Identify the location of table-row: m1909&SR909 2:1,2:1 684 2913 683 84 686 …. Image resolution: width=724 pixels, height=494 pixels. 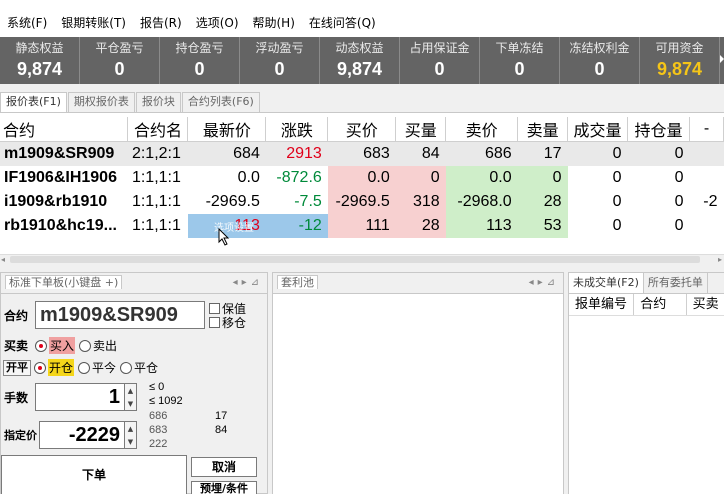
(362, 153).